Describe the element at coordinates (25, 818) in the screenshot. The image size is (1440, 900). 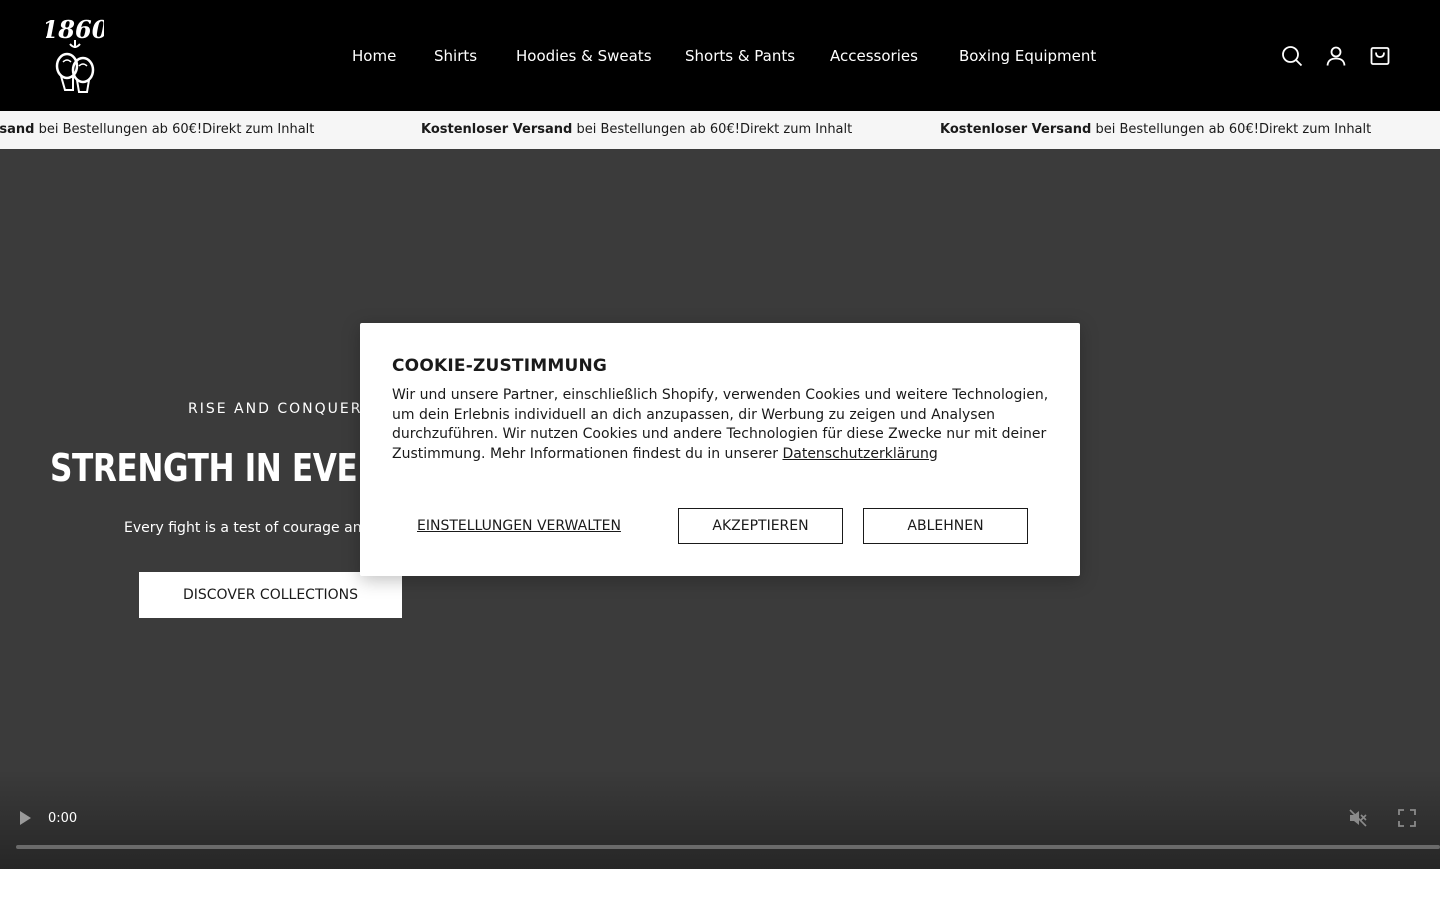
I see `play-icon` at that location.